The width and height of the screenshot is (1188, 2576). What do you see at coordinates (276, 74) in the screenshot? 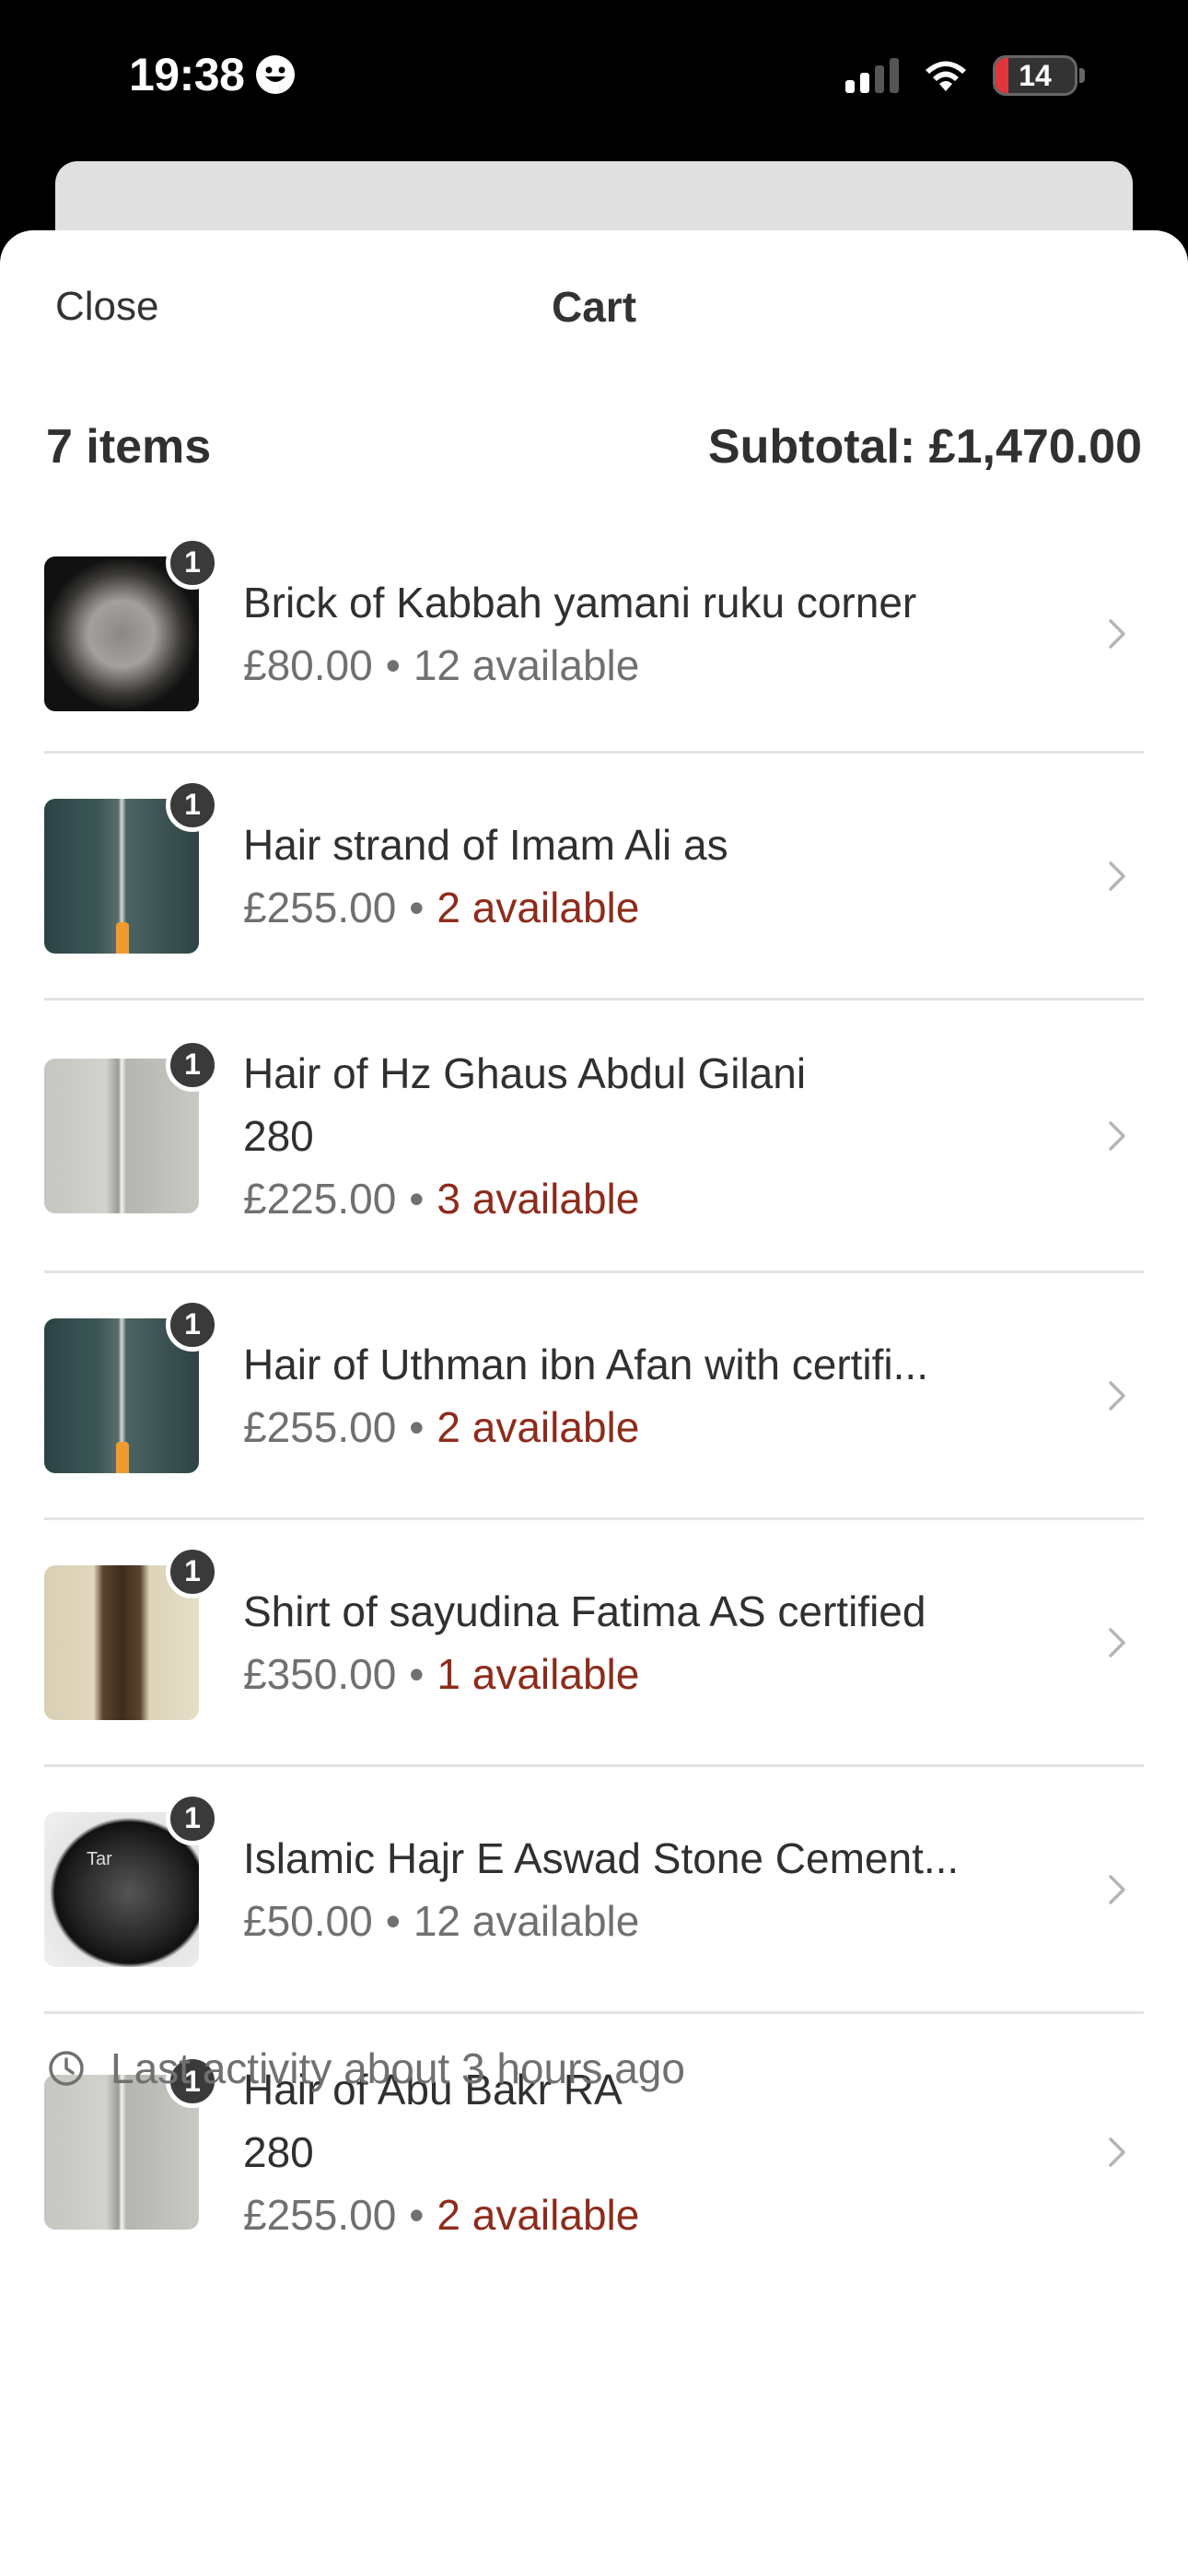
I see `smiley-icon` at bounding box center [276, 74].